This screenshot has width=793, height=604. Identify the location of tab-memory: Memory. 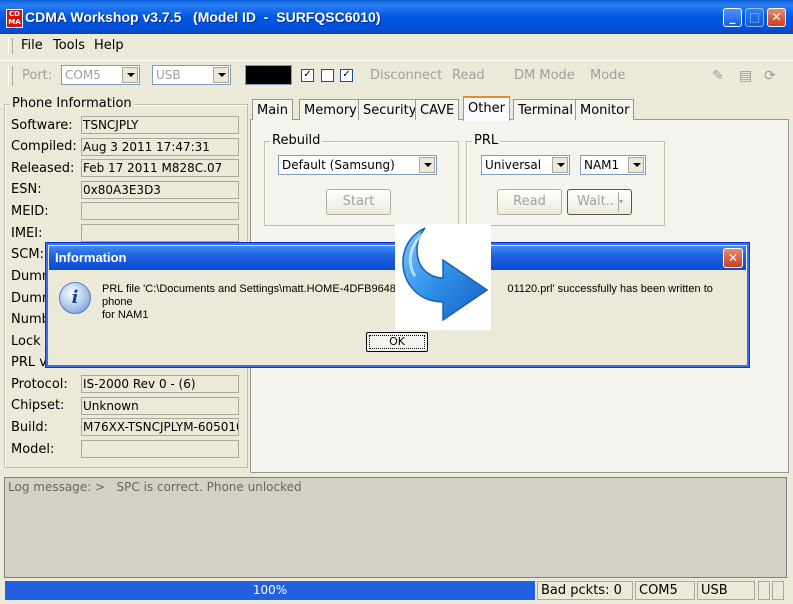
(330, 109).